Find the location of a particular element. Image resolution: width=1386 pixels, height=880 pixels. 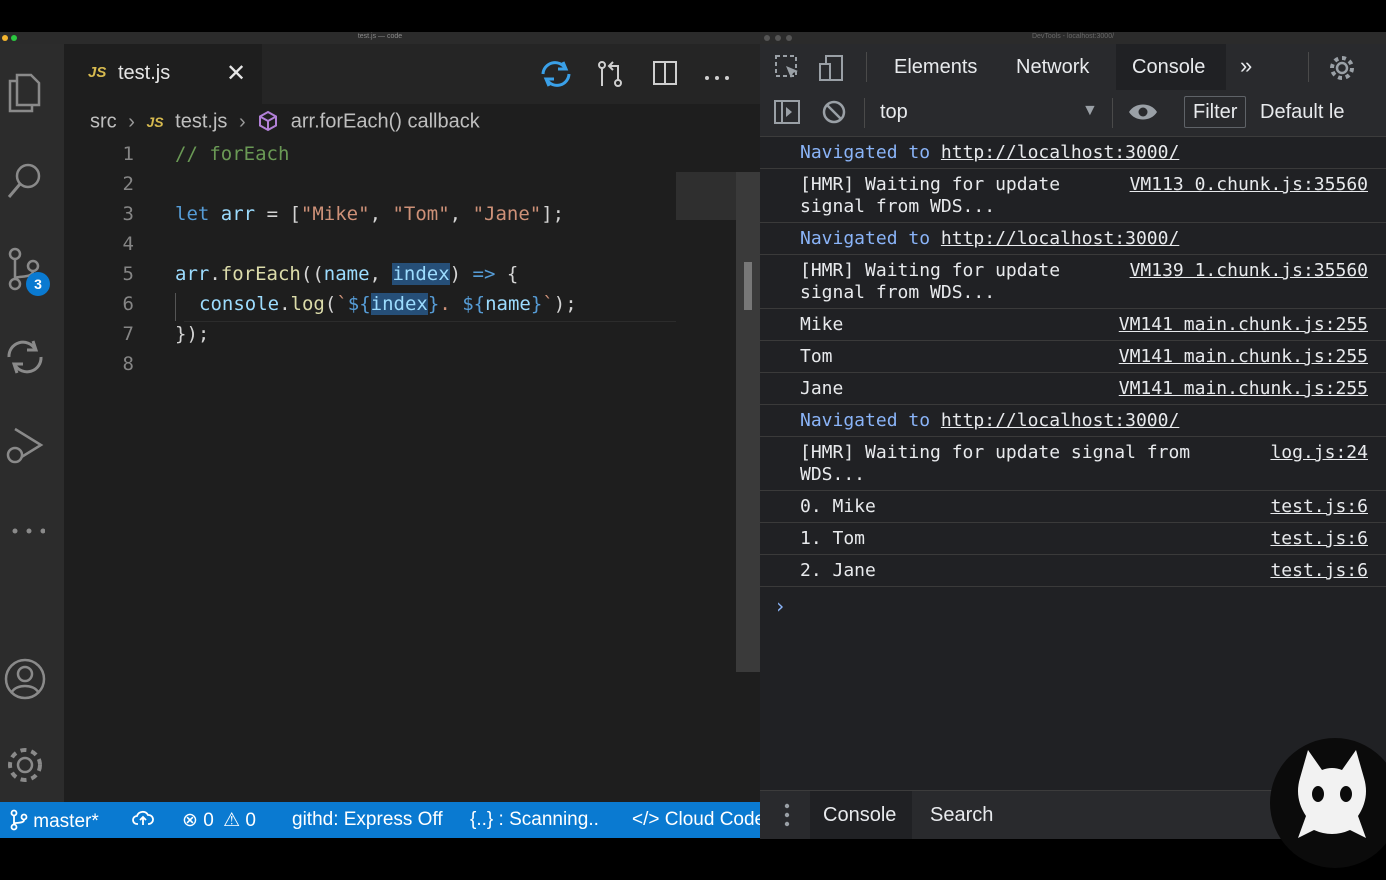

more-views-icon is located at coordinates (25, 531).